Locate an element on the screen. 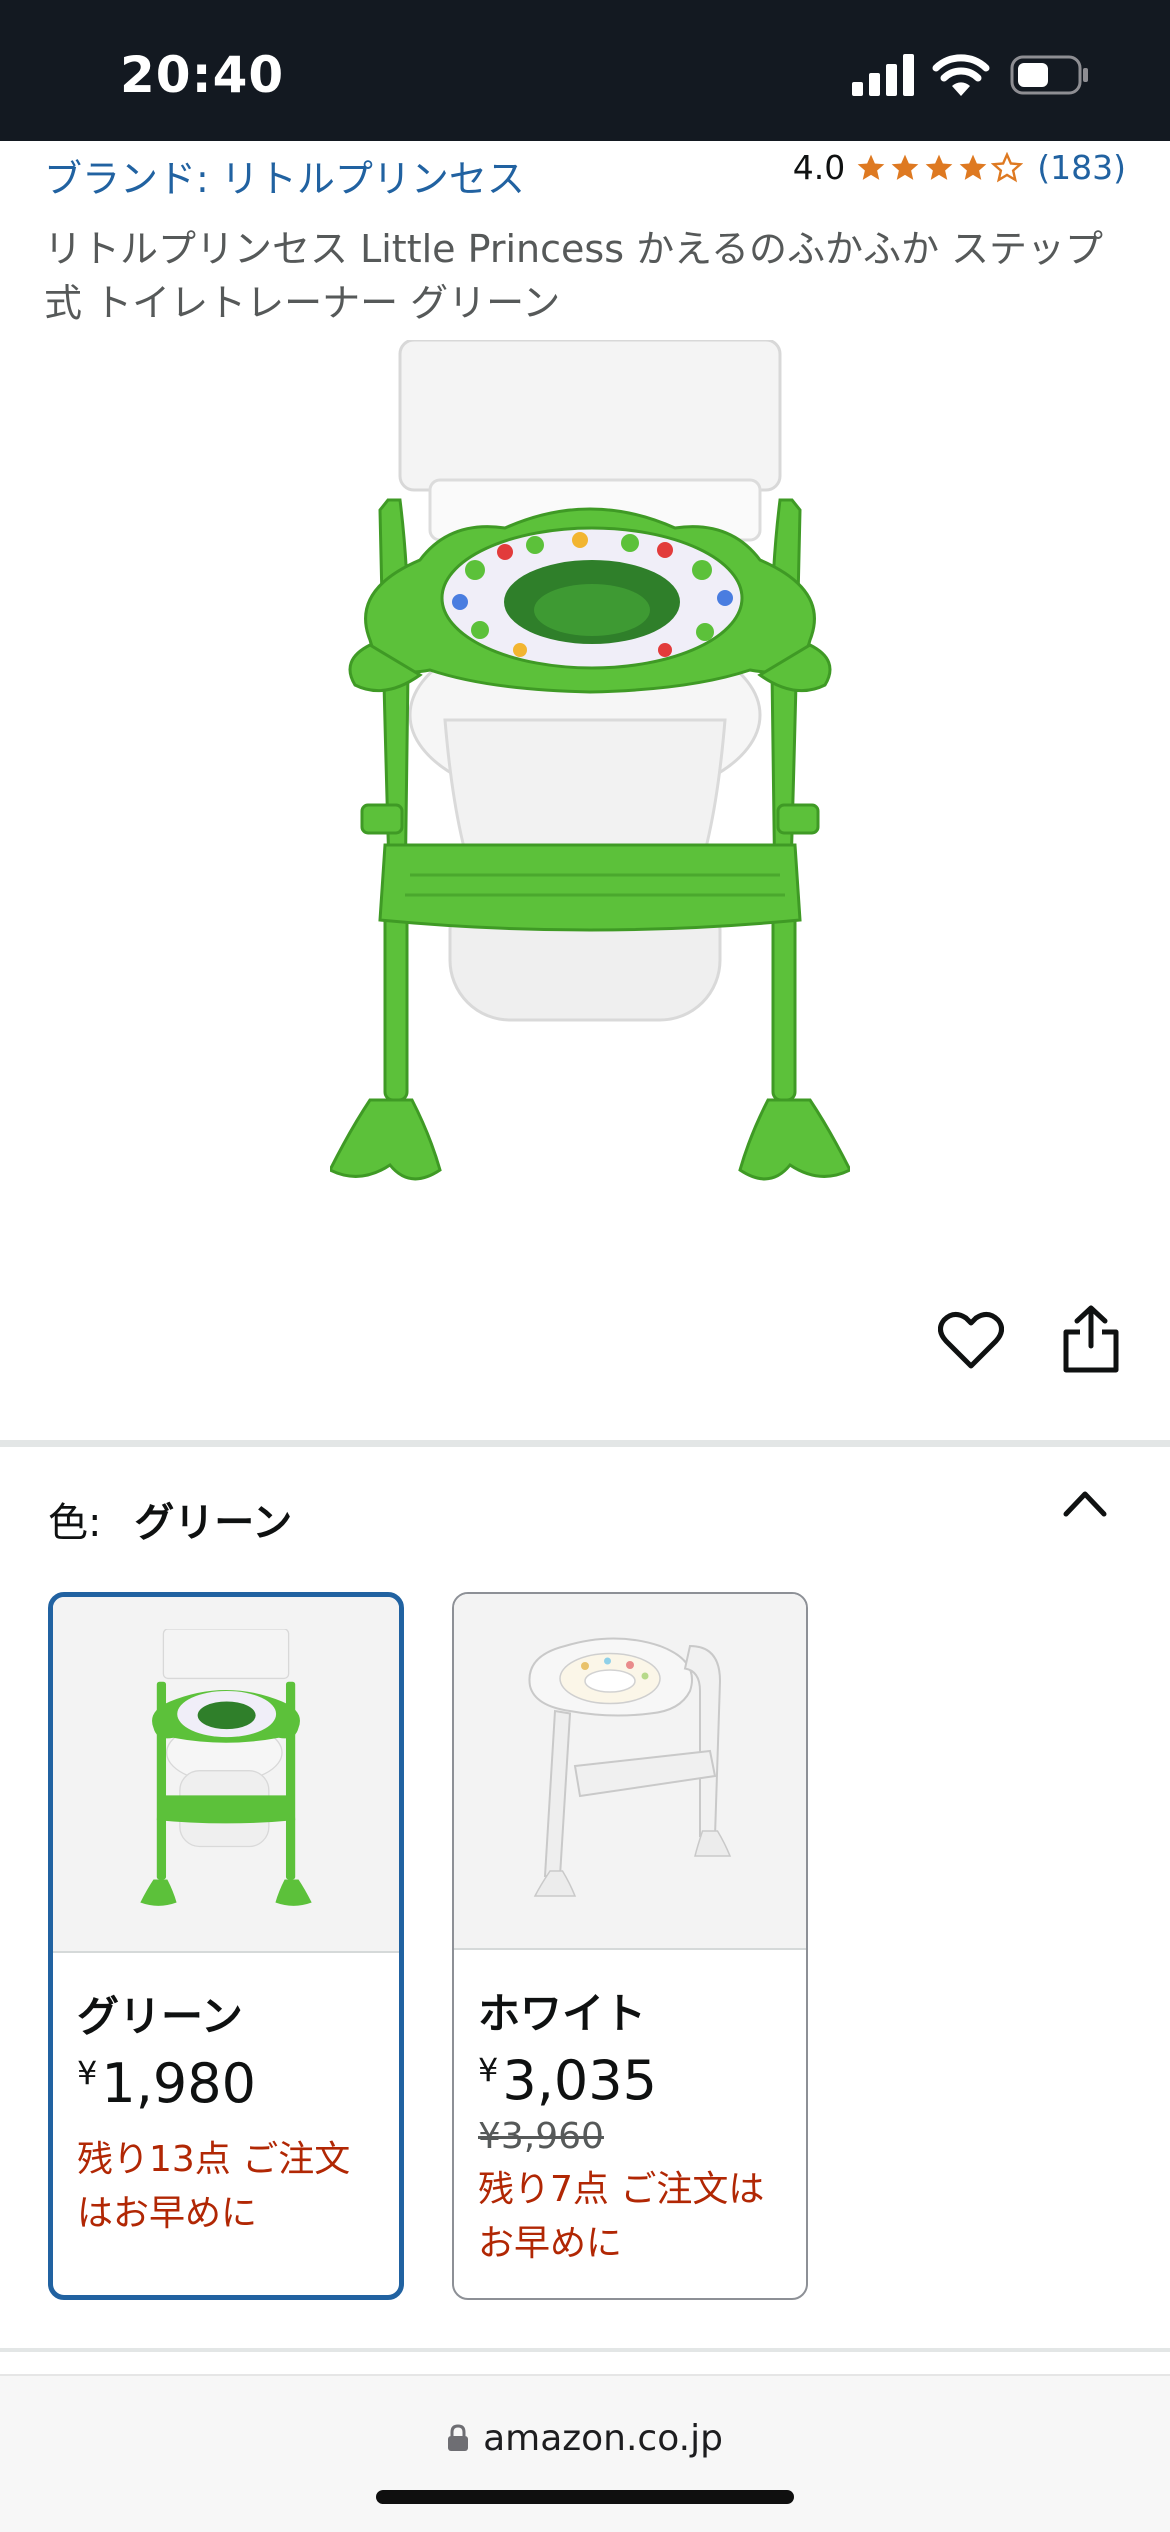 This screenshot has width=1170, height=2532. status-time: 20:40 is located at coordinates (202, 75).